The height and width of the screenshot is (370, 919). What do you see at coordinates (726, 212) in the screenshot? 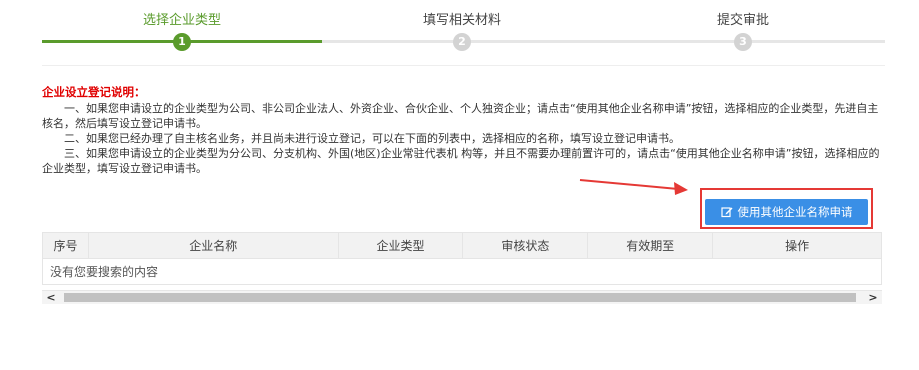
I see `edit-icon` at bounding box center [726, 212].